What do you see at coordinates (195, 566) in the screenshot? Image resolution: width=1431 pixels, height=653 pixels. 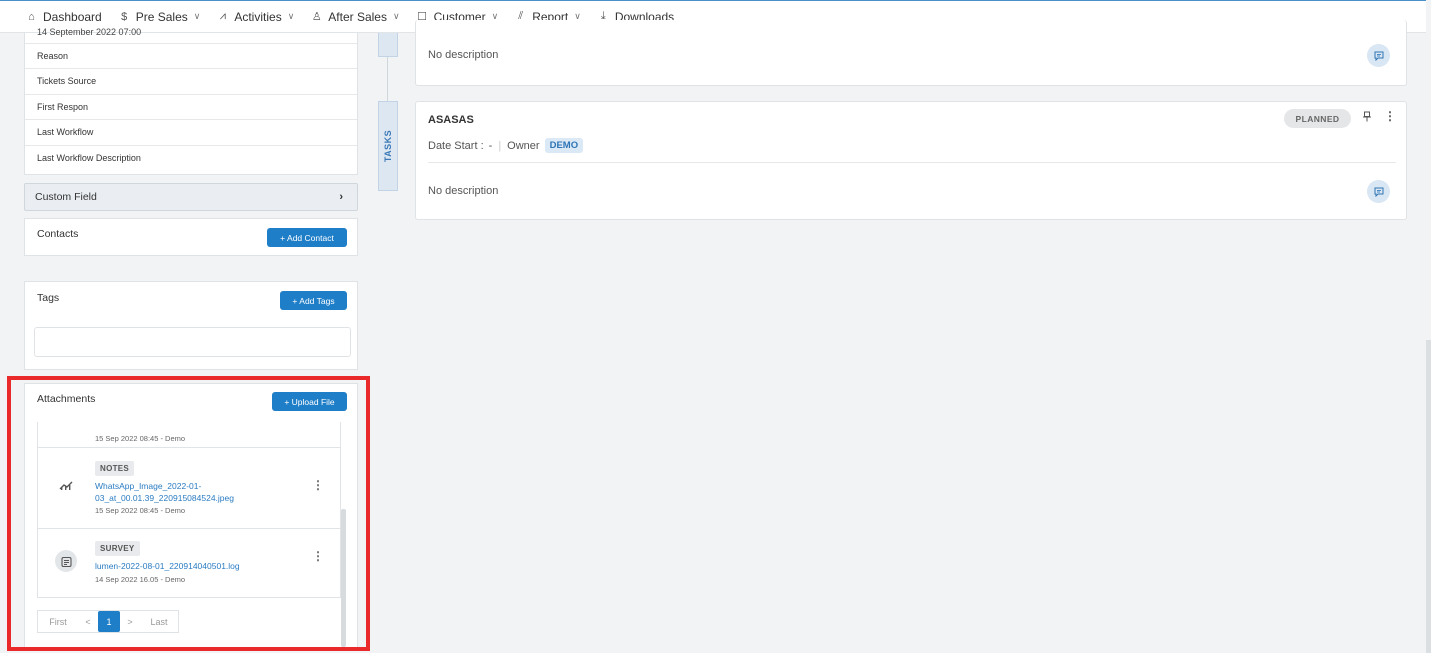 I see `attachment-filename-link: lumen-2022-08-01_220914040501.log` at bounding box center [195, 566].